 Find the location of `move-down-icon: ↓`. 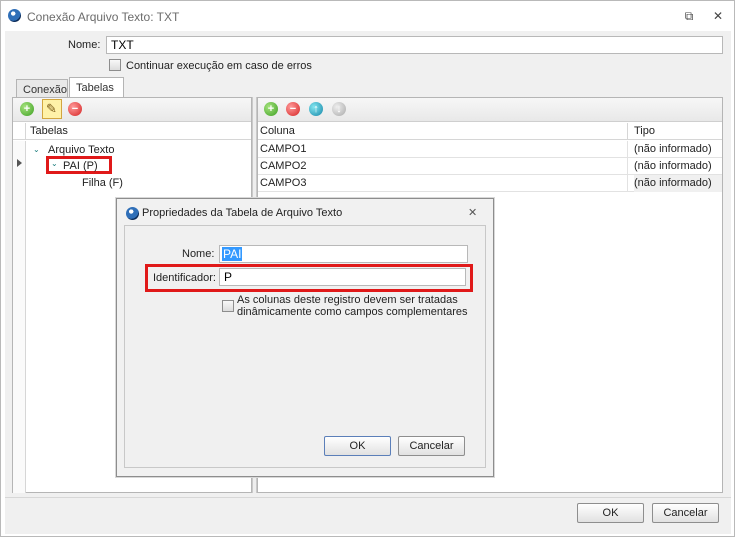

move-down-icon: ↓ is located at coordinates (339, 109).